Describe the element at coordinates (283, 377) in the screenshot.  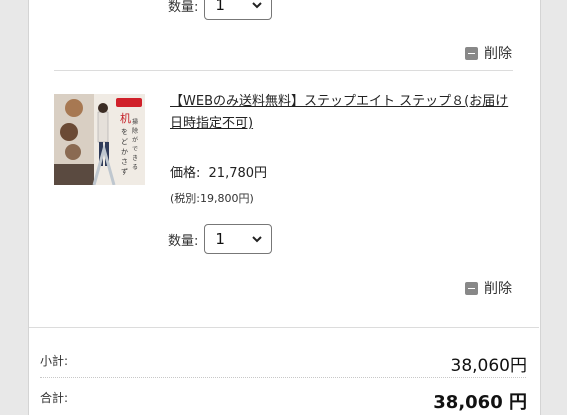
I see `summary-separator` at that location.